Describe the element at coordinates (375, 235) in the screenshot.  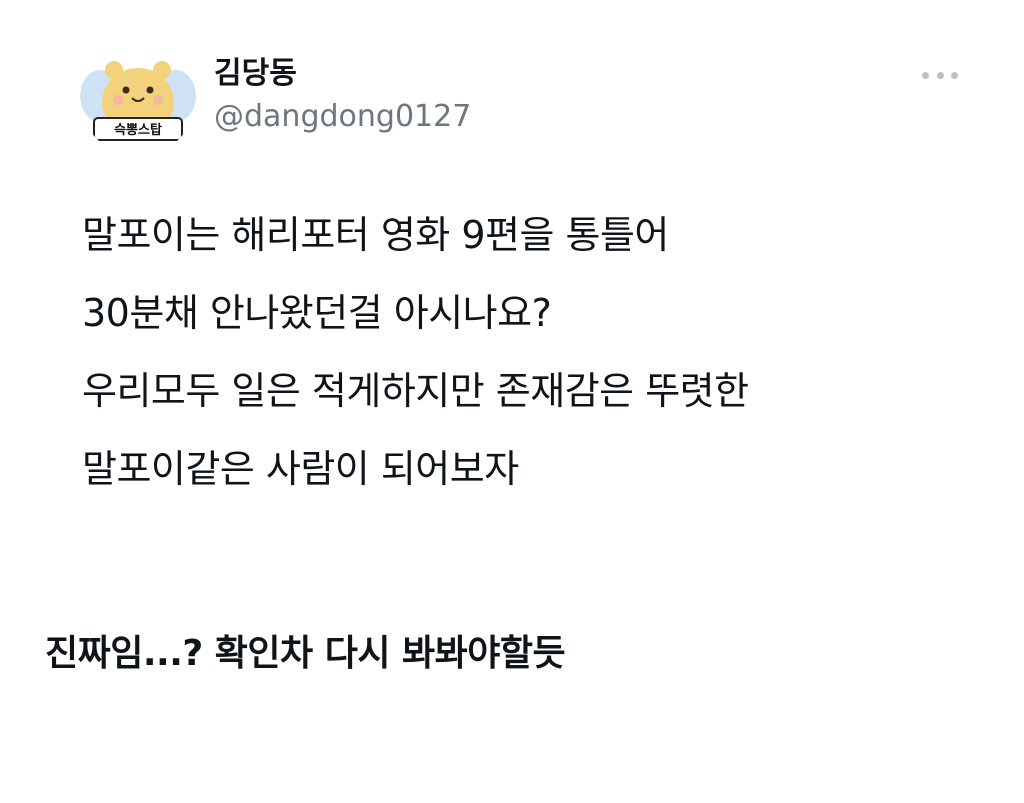
I see `tweet-text-line: 말포이는 해리포터 영화 9편을 통틀어` at that location.